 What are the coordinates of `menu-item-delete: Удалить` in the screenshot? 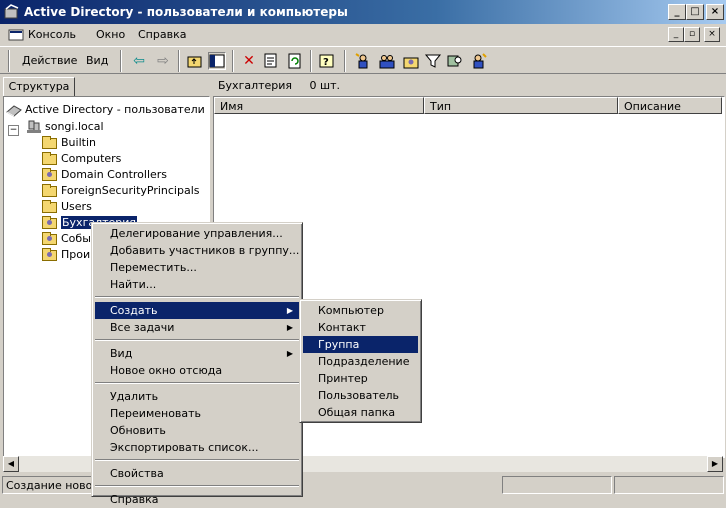 It's located at (197, 396).